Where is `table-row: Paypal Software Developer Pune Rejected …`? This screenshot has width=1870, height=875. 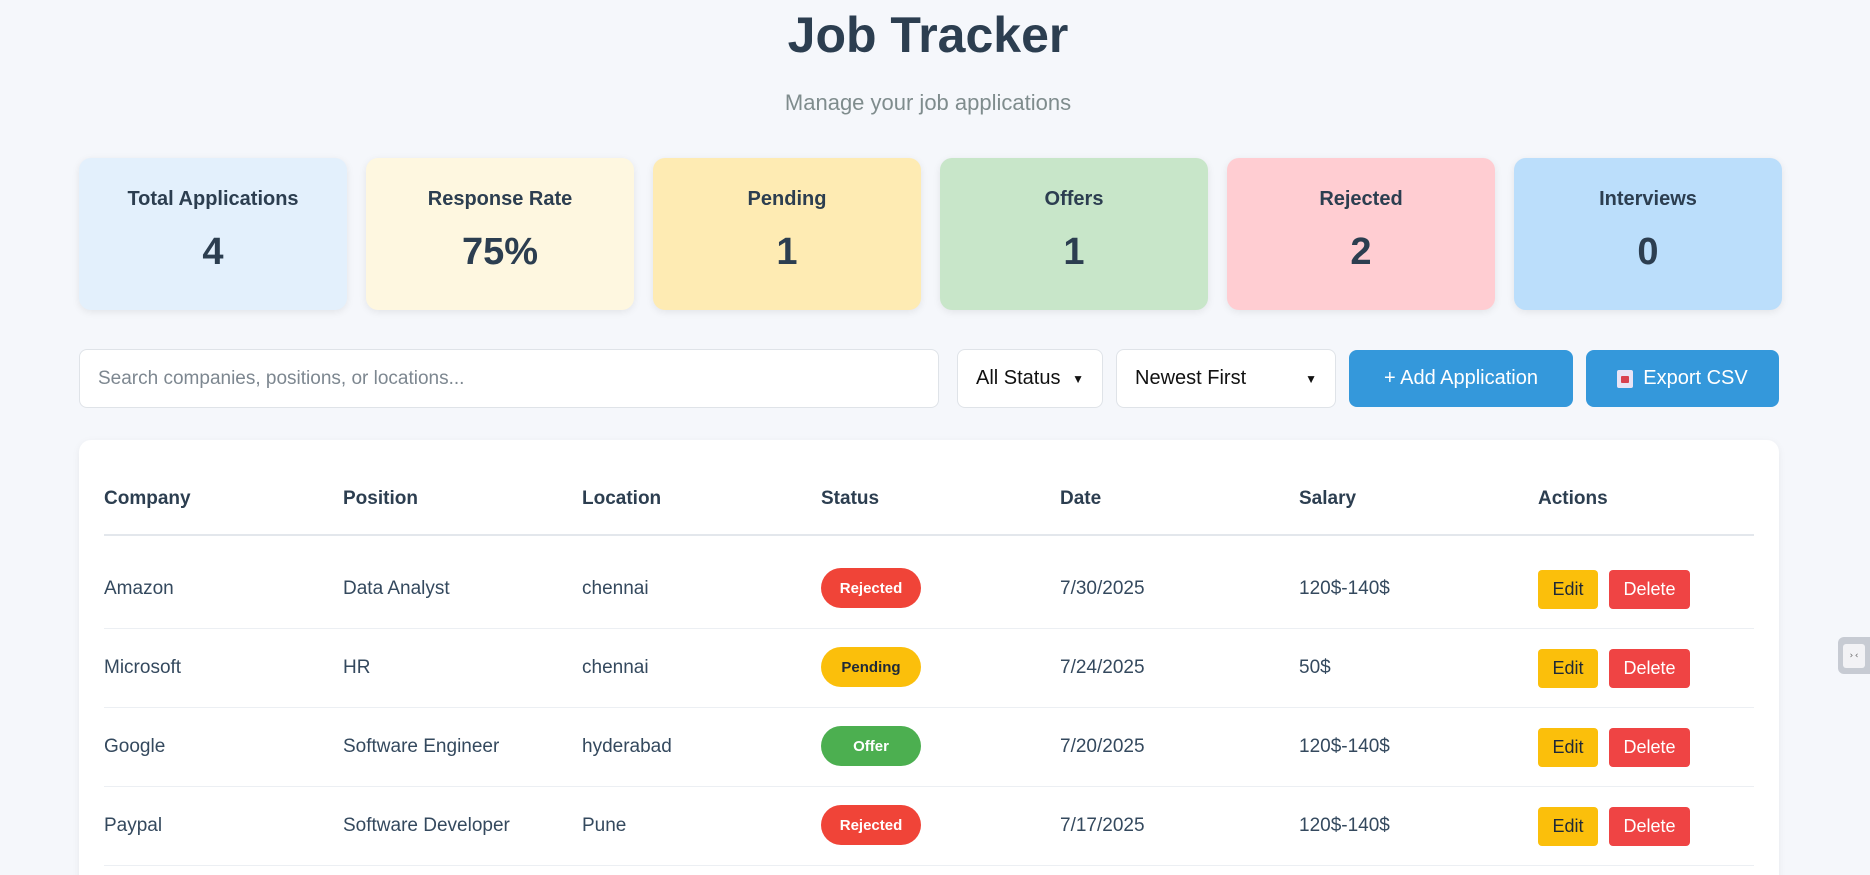 table-row: Paypal Software Developer Pune Rejected … is located at coordinates (929, 826).